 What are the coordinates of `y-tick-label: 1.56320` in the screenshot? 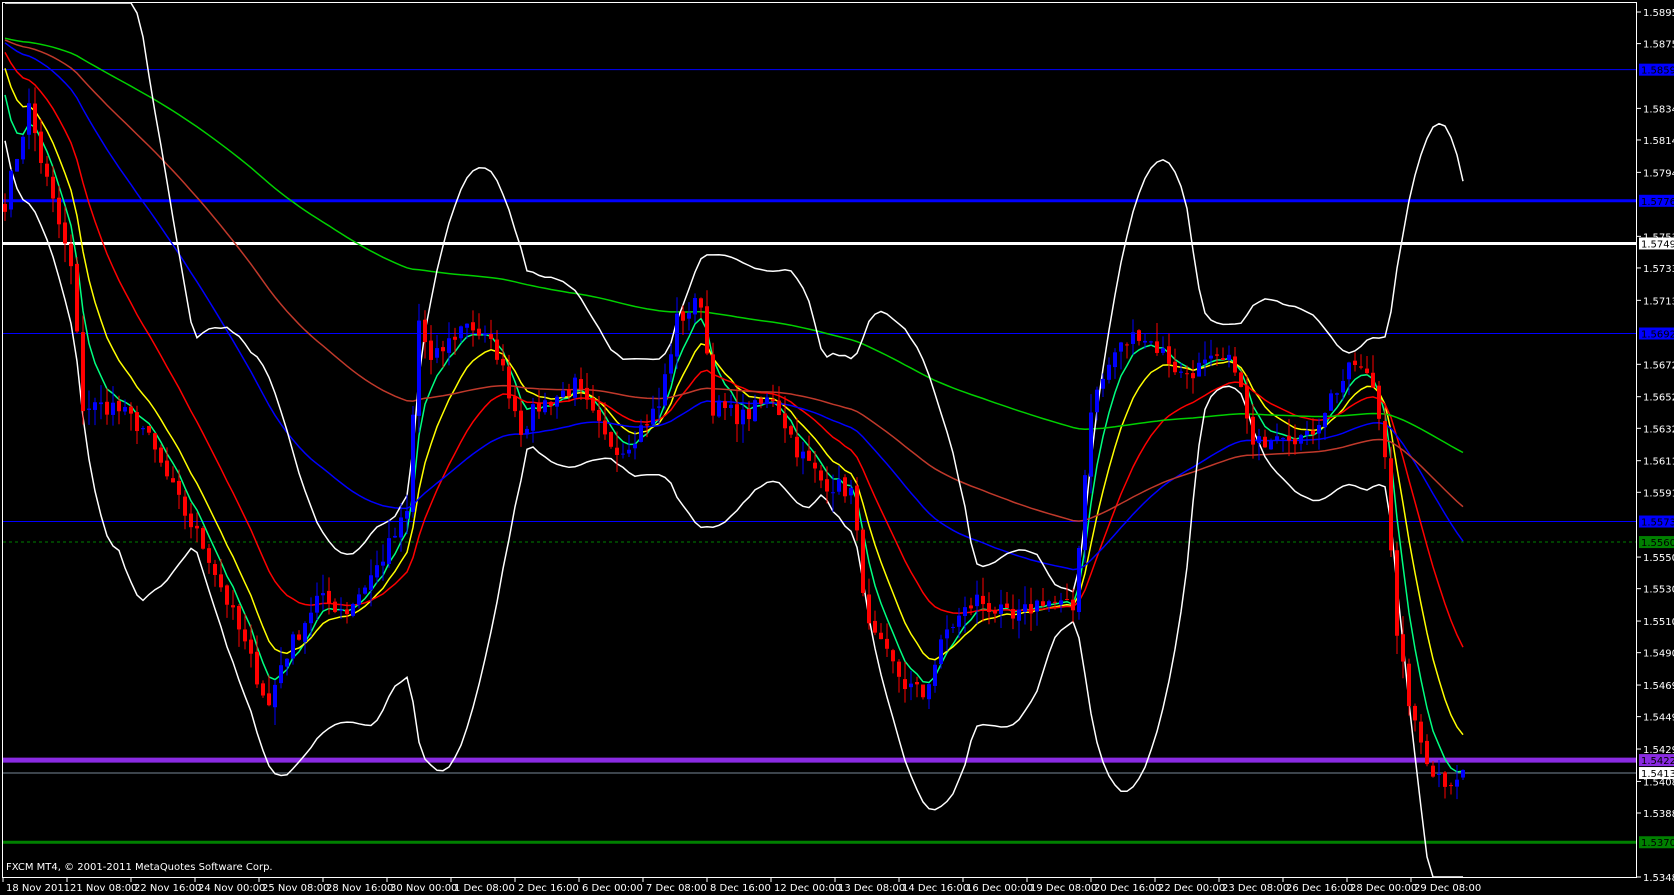 It's located at (1658, 429).